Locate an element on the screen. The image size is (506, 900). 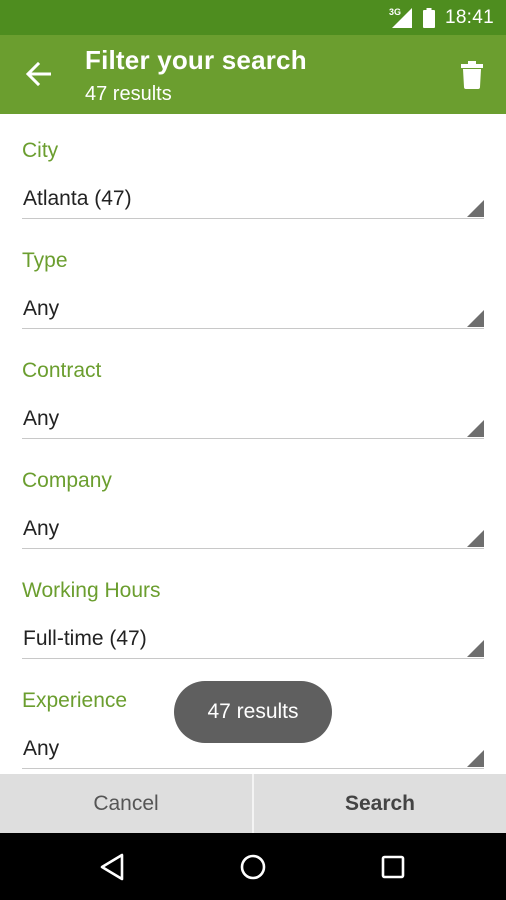
clear-filters-button is located at coordinates (472, 75).